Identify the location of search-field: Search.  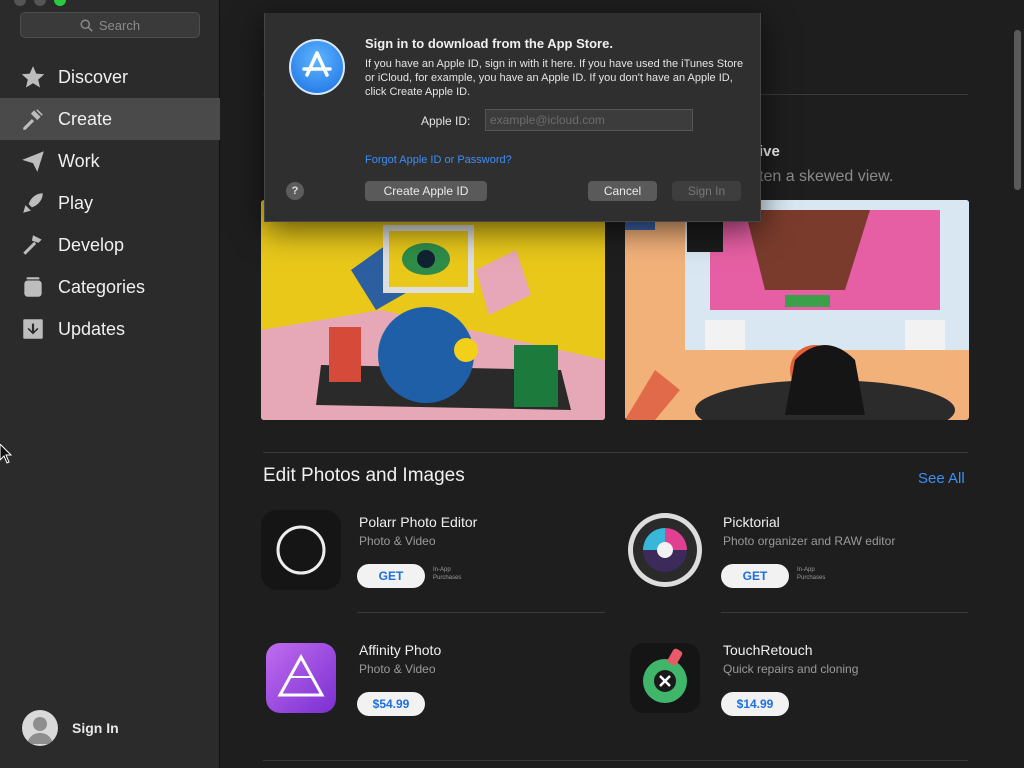
(110, 25).